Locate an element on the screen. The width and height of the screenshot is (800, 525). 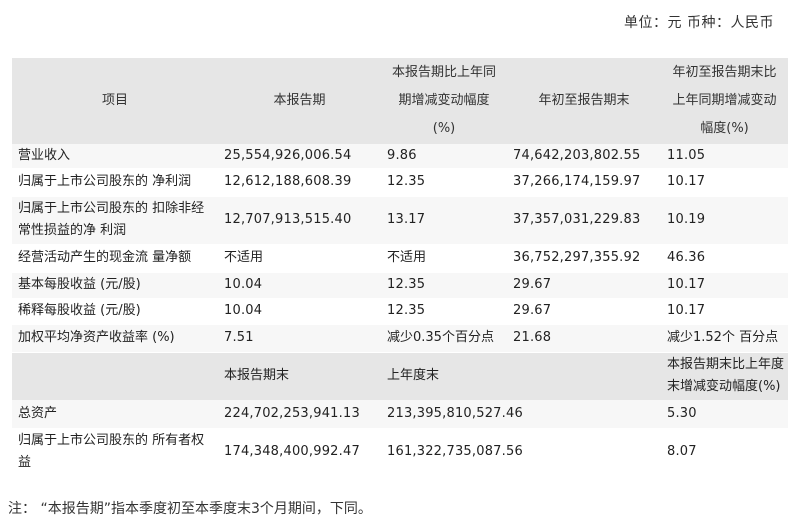
row-ytd: 36,752,297,355.92 is located at coordinates (584, 258).